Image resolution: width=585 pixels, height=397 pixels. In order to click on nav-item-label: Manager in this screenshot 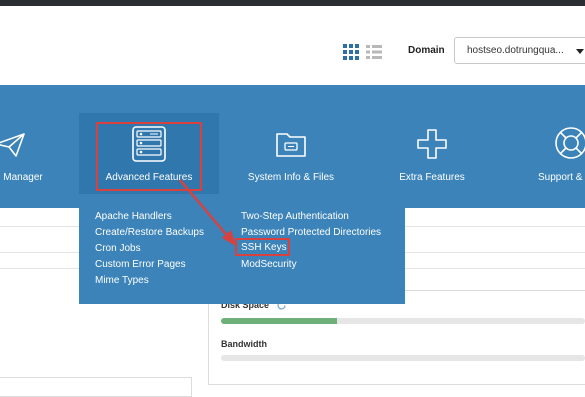, I will do `click(23, 177)`.